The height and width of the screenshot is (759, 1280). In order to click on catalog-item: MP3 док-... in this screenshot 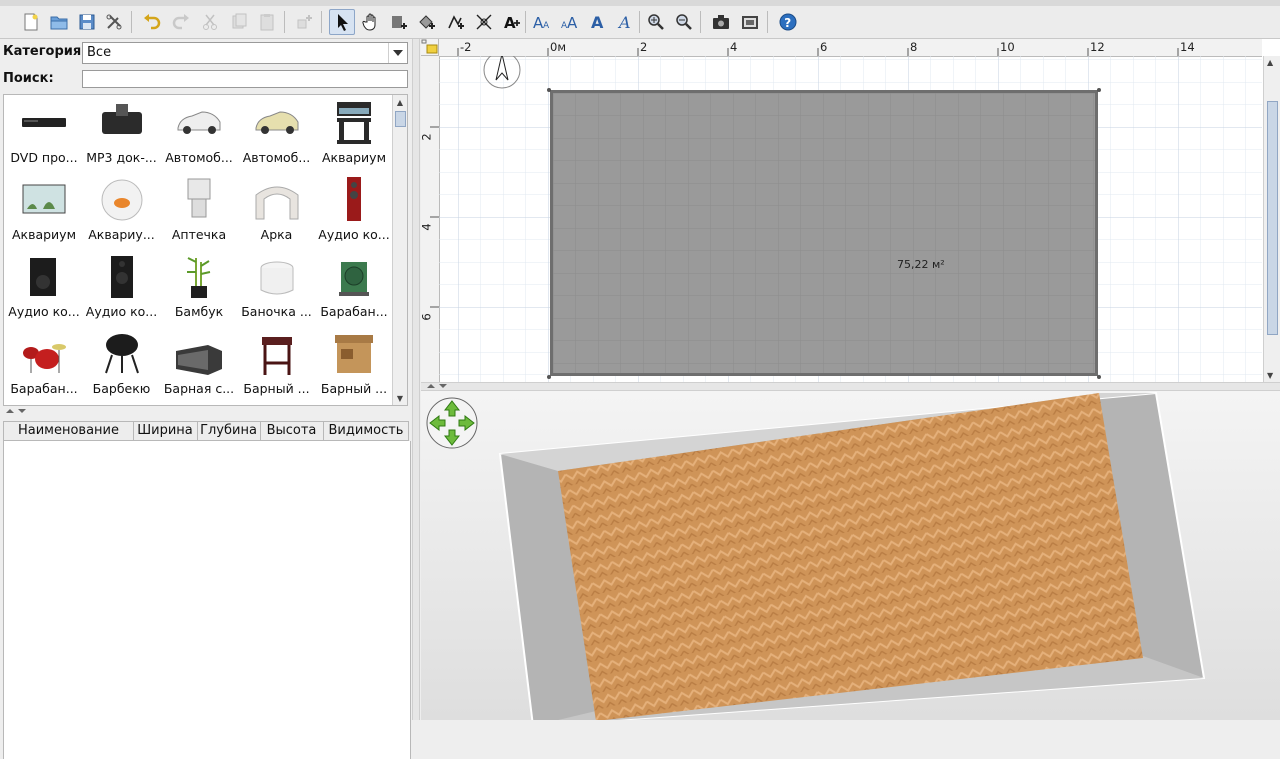, I will do `click(122, 134)`.